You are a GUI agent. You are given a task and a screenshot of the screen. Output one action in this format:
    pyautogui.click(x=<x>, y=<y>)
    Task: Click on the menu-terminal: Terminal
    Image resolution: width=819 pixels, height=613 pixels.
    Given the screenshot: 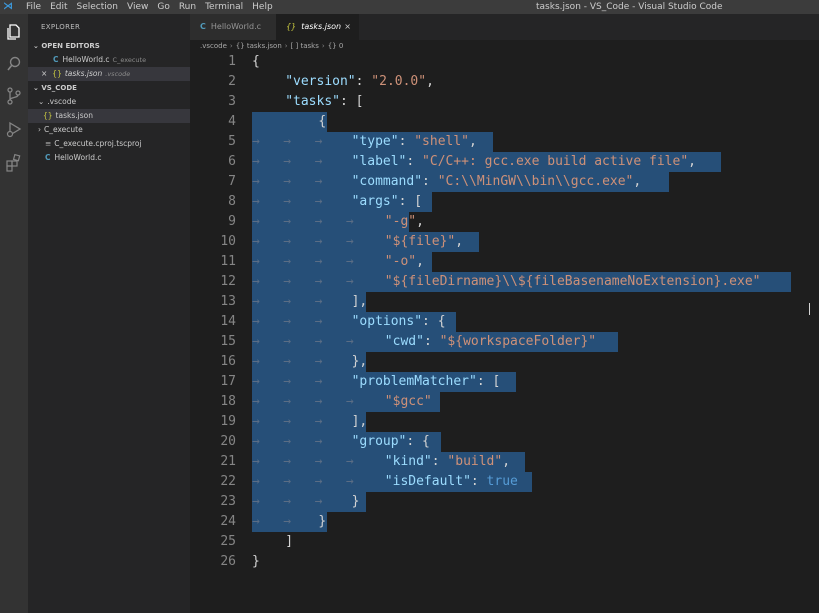 What is the action you would take?
    pyautogui.click(x=224, y=7)
    